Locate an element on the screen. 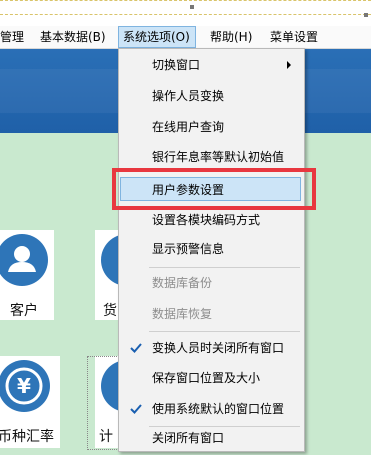  menu-item-label: 使用系统默认的窗口位置 is located at coordinates (218, 409).